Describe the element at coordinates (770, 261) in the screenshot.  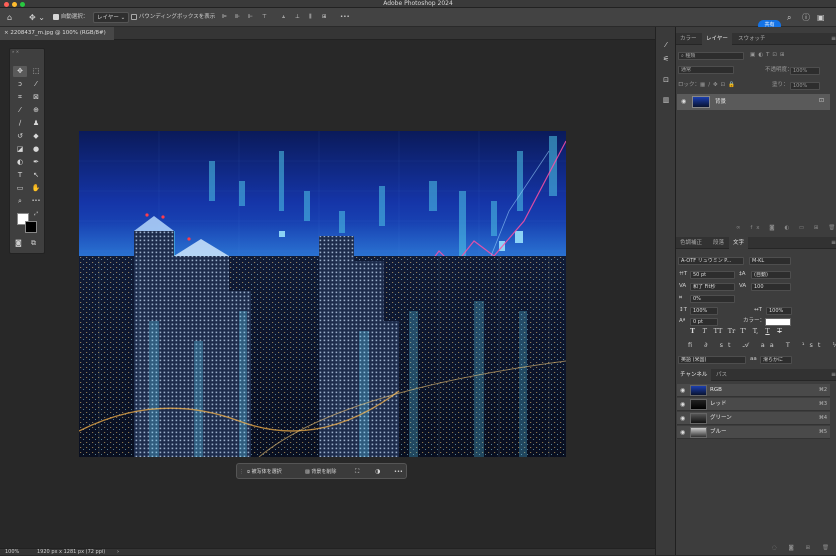
I see `font-style-select: M-KL` at that location.